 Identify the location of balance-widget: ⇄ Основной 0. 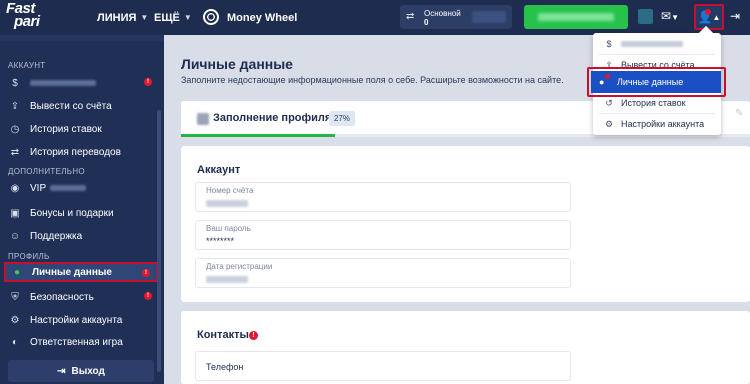
(456, 17).